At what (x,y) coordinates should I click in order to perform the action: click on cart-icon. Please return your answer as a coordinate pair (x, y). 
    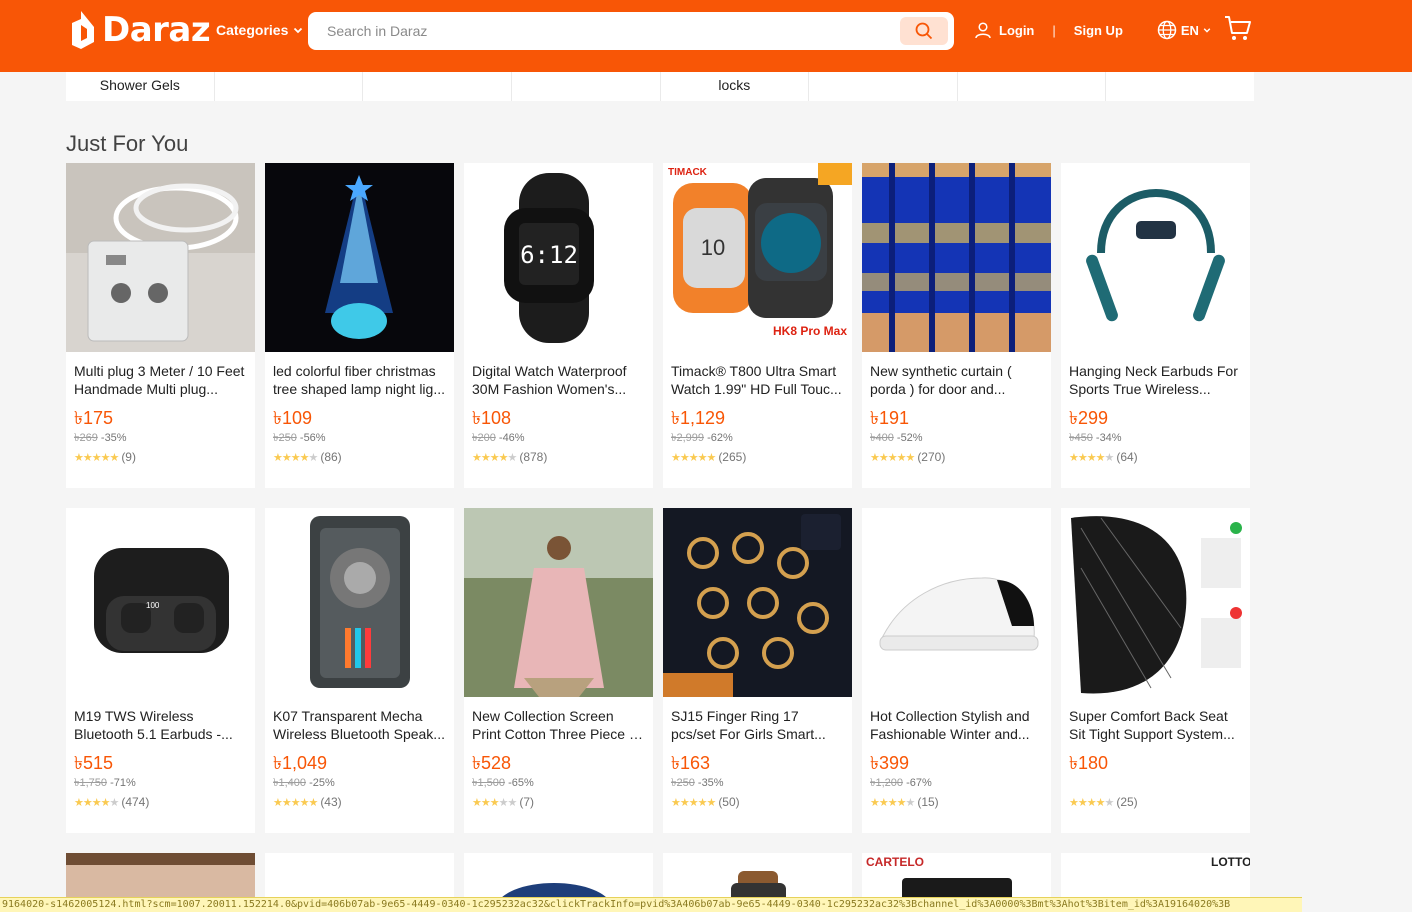
    Looking at the image, I should click on (1238, 28).